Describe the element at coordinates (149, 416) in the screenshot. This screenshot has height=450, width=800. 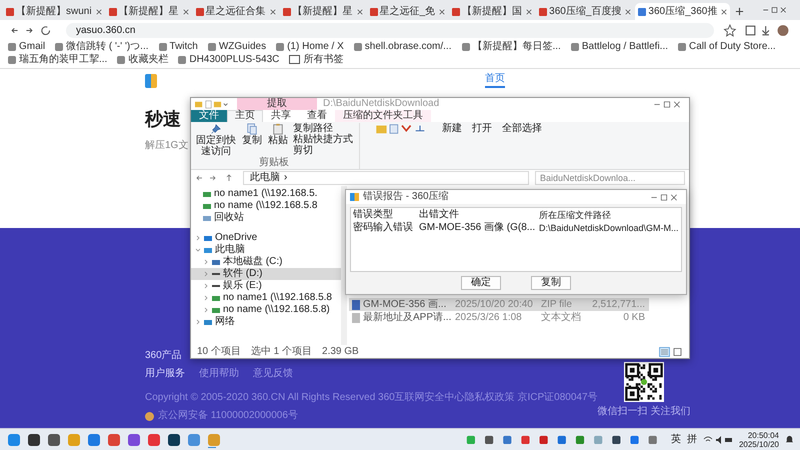
I see `police-badge-icon` at that location.